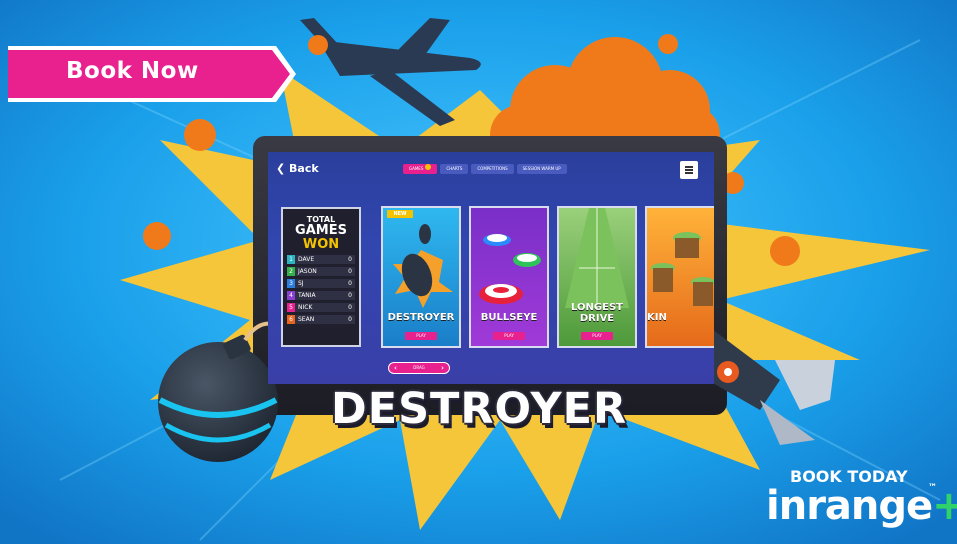  What do you see at coordinates (291, 319) in the screenshot?
I see `rank: 6` at bounding box center [291, 319].